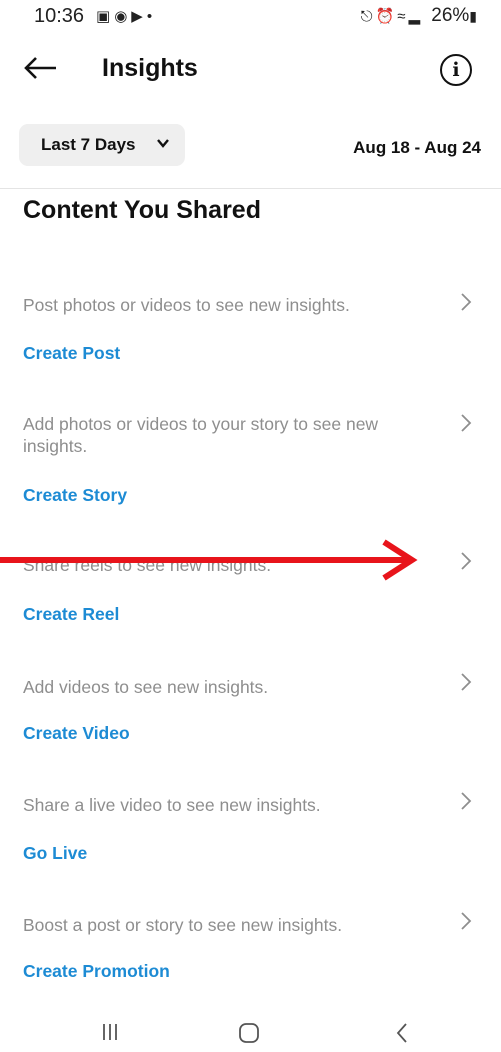 This screenshot has height=1052, width=501. I want to click on red-arrow-icon, so click(209, 560).